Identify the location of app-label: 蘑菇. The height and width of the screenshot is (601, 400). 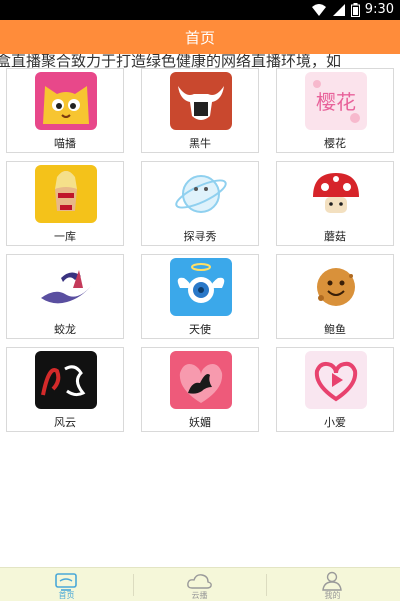
(335, 236).